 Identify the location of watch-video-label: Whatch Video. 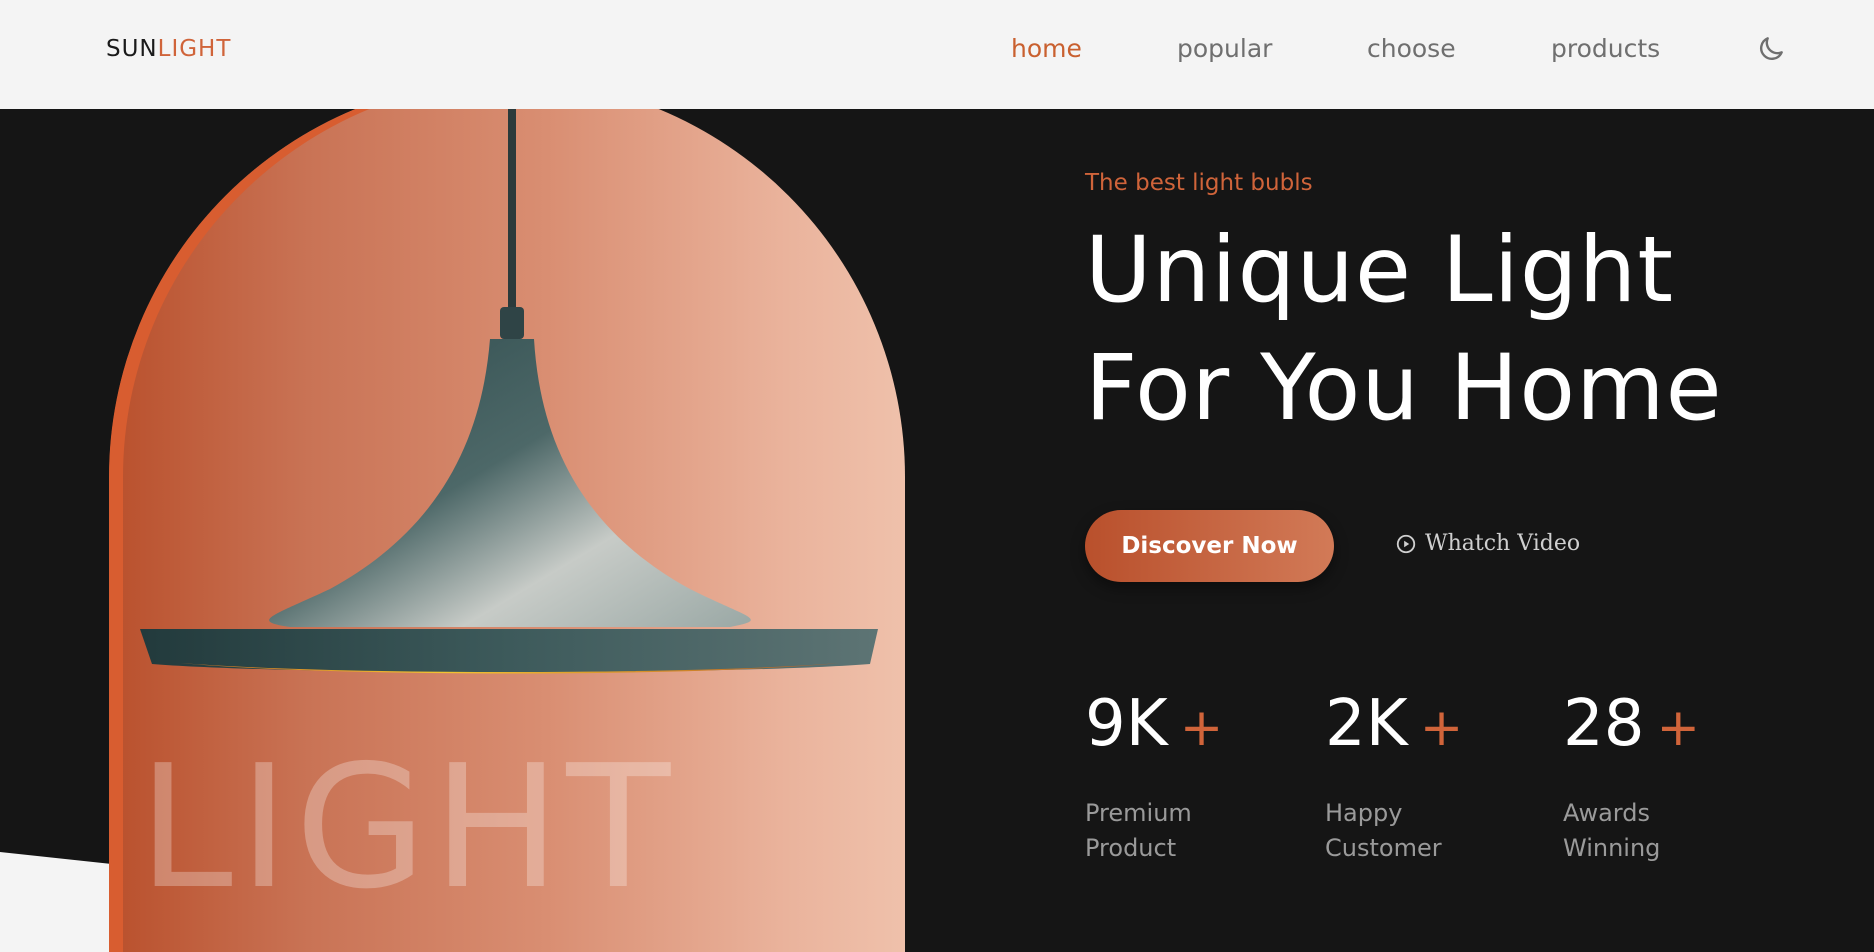
(1503, 543).